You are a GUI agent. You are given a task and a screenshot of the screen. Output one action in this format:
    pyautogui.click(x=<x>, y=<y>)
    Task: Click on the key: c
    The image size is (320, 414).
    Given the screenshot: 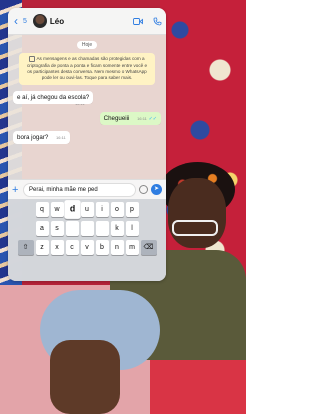 What is the action you would take?
    pyautogui.click(x=72, y=247)
    